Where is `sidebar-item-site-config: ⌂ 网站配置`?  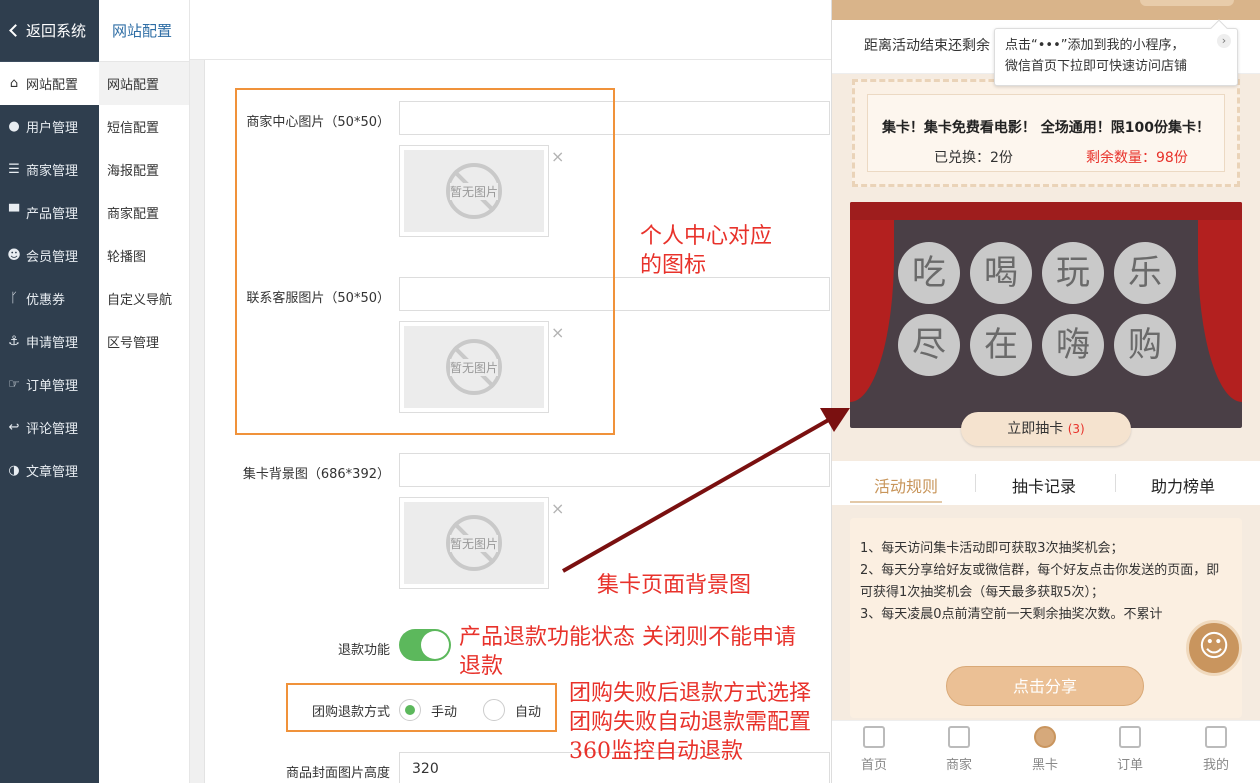
sidebar-item-site-config: ⌂ 网站配置 is located at coordinates (49, 83).